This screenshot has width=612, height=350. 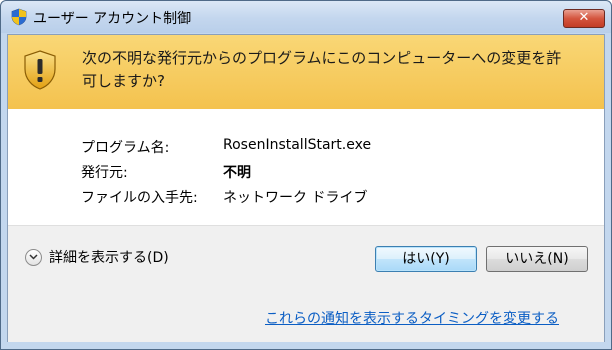 I want to click on close-button: ✕, so click(x=584, y=18).